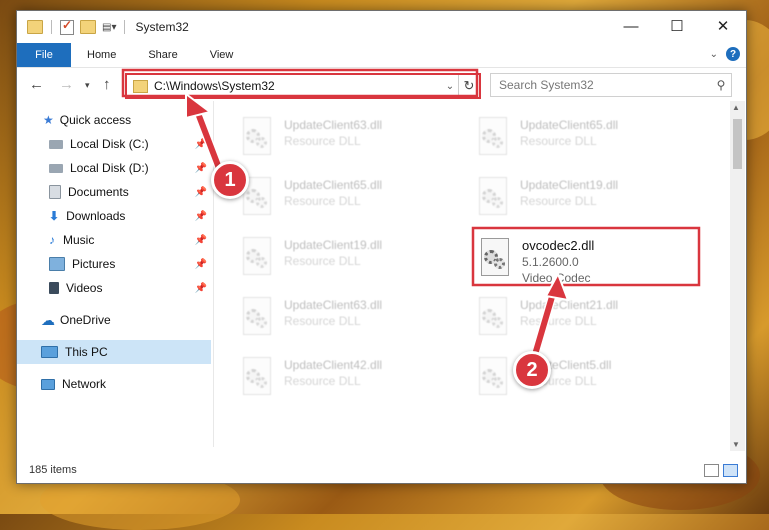 The width and height of the screenshot is (769, 530). What do you see at coordinates (381, 55) in the screenshot?
I see `ribbon-tabs: File Home Share View ⌄ ?` at bounding box center [381, 55].